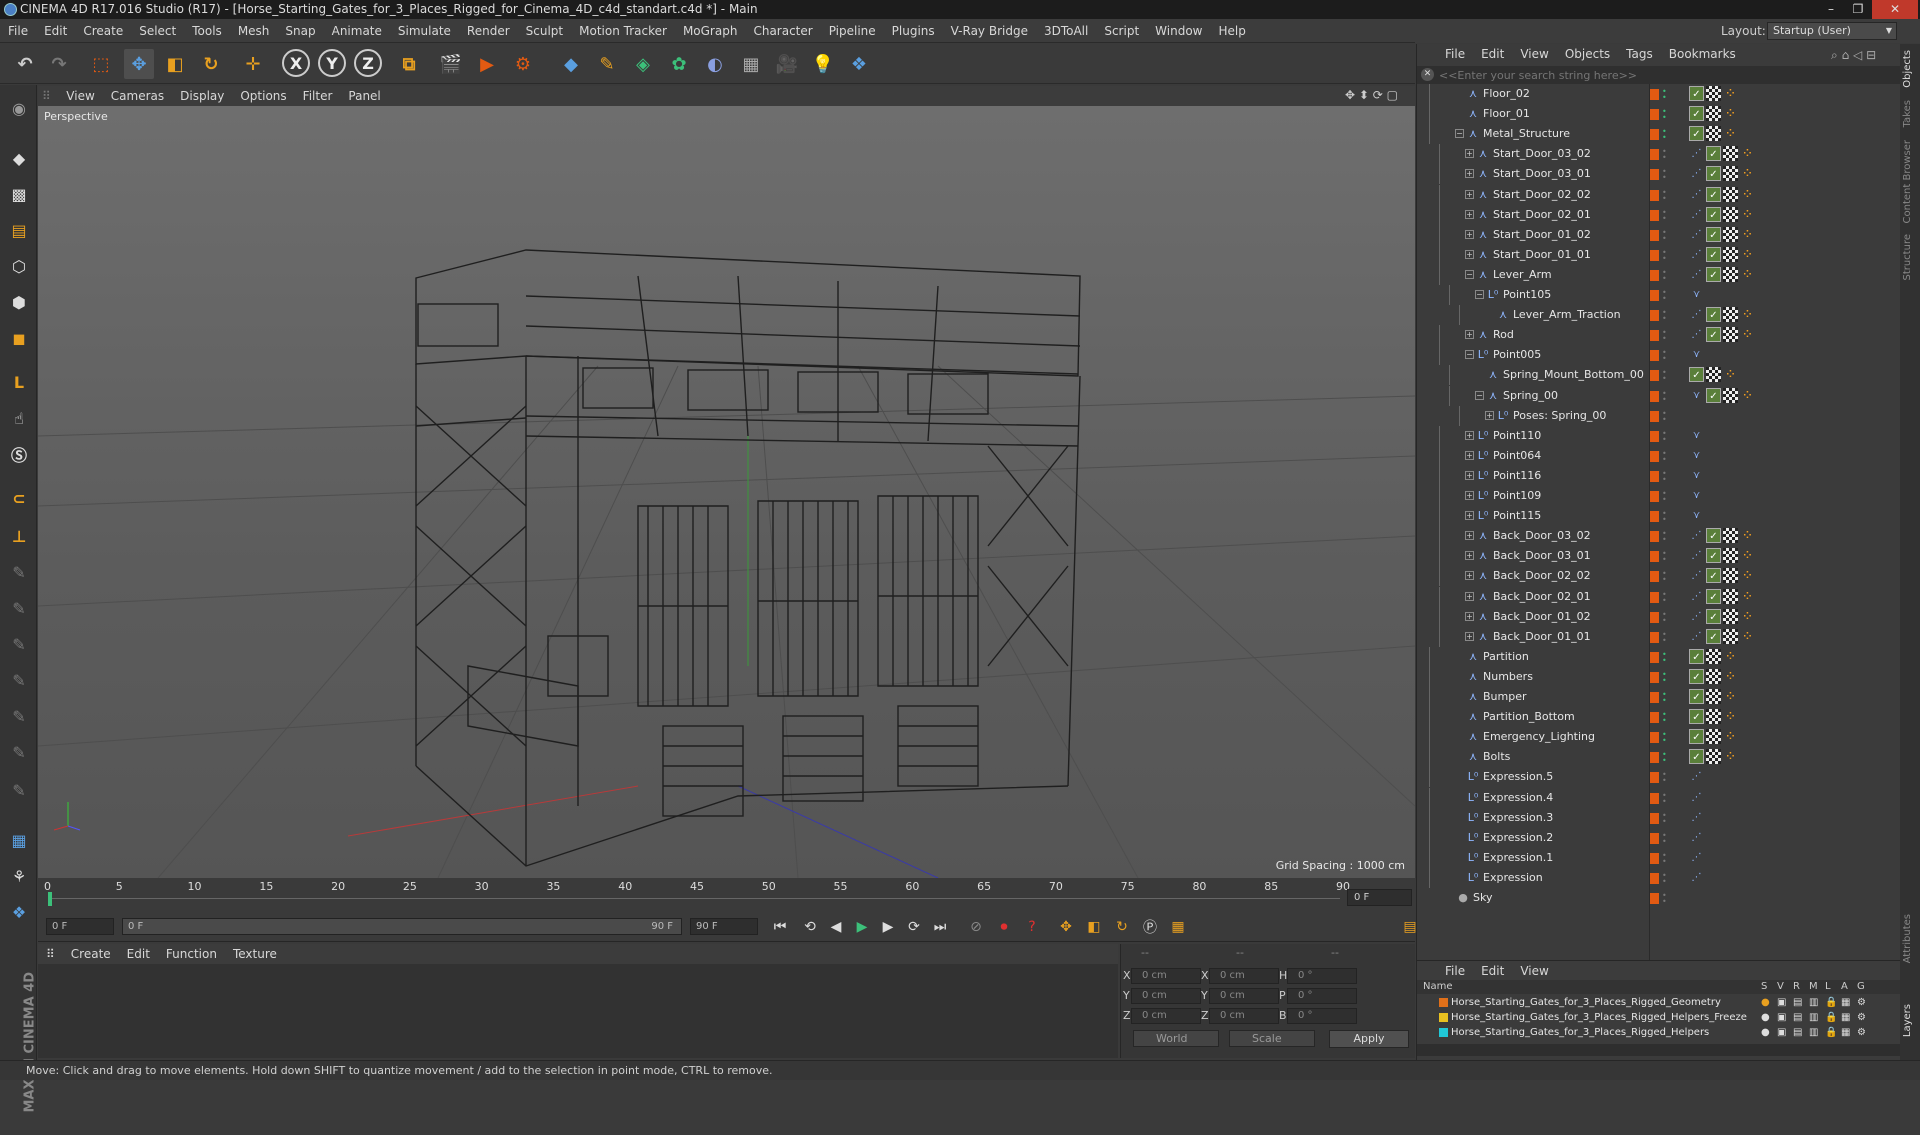  I want to click on brush-1-icon: ✎, so click(19, 572).